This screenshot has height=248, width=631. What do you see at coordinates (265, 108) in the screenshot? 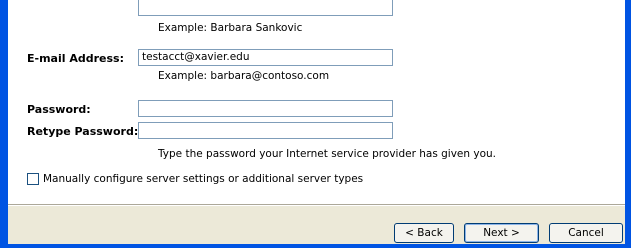
I see `password-input` at bounding box center [265, 108].